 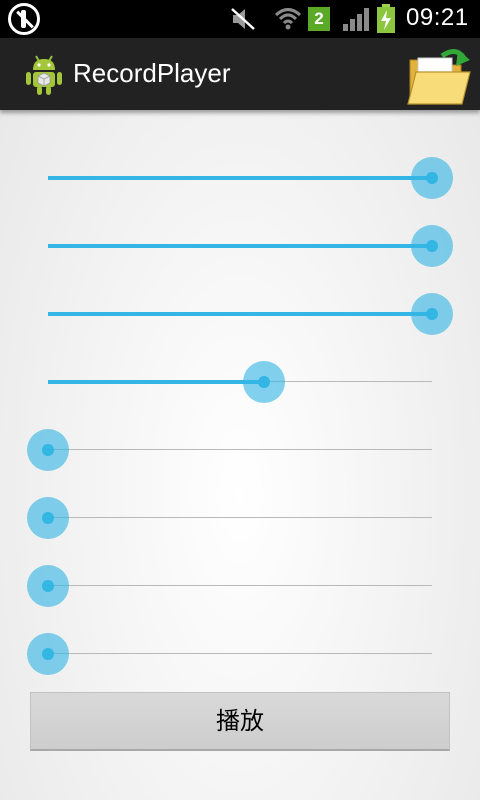 I want to click on usb-debug-icon, so click(x=24, y=19).